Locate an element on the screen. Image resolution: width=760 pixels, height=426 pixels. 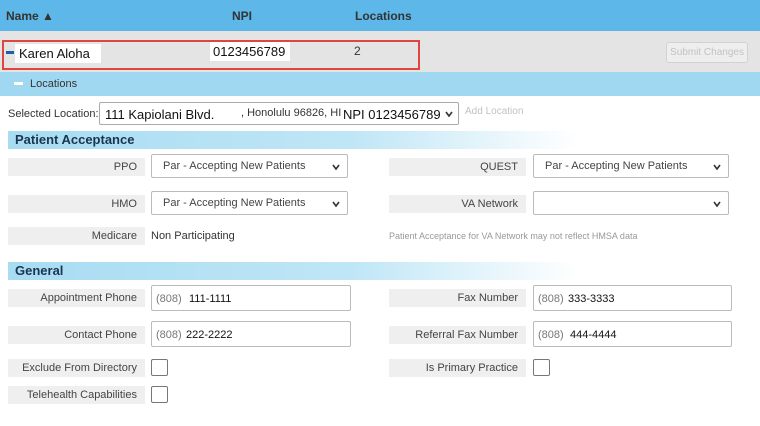
patient-acceptance-header: Patient Acceptance is located at coordinates (293, 140).